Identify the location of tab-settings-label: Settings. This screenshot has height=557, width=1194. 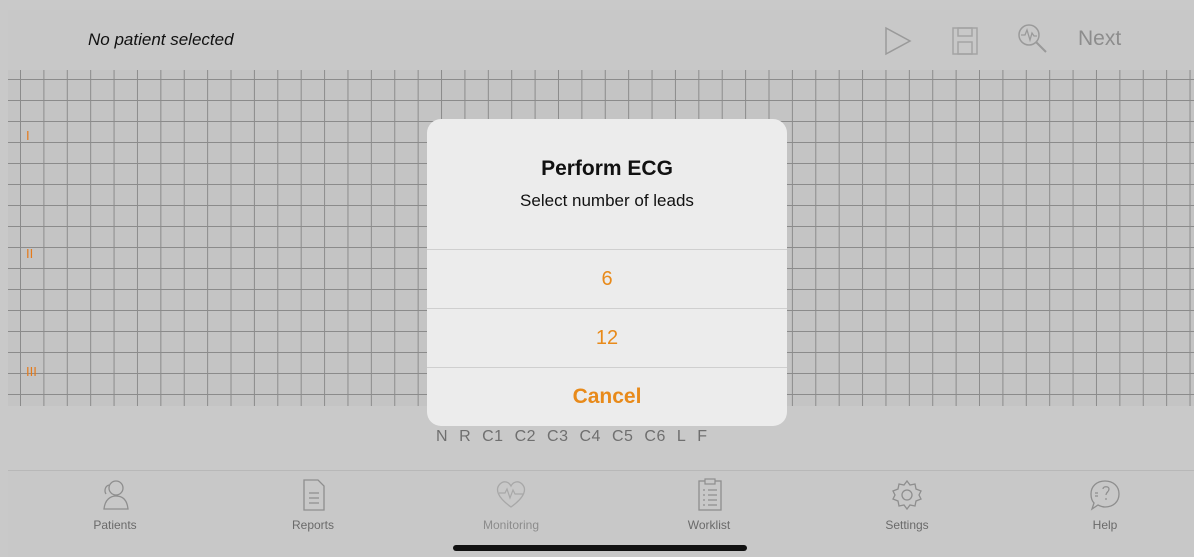
(907, 525).